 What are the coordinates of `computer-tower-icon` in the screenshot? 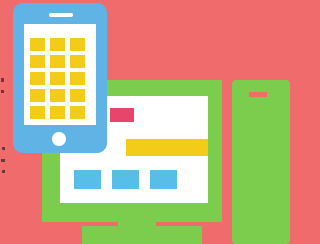 It's located at (261, 162).